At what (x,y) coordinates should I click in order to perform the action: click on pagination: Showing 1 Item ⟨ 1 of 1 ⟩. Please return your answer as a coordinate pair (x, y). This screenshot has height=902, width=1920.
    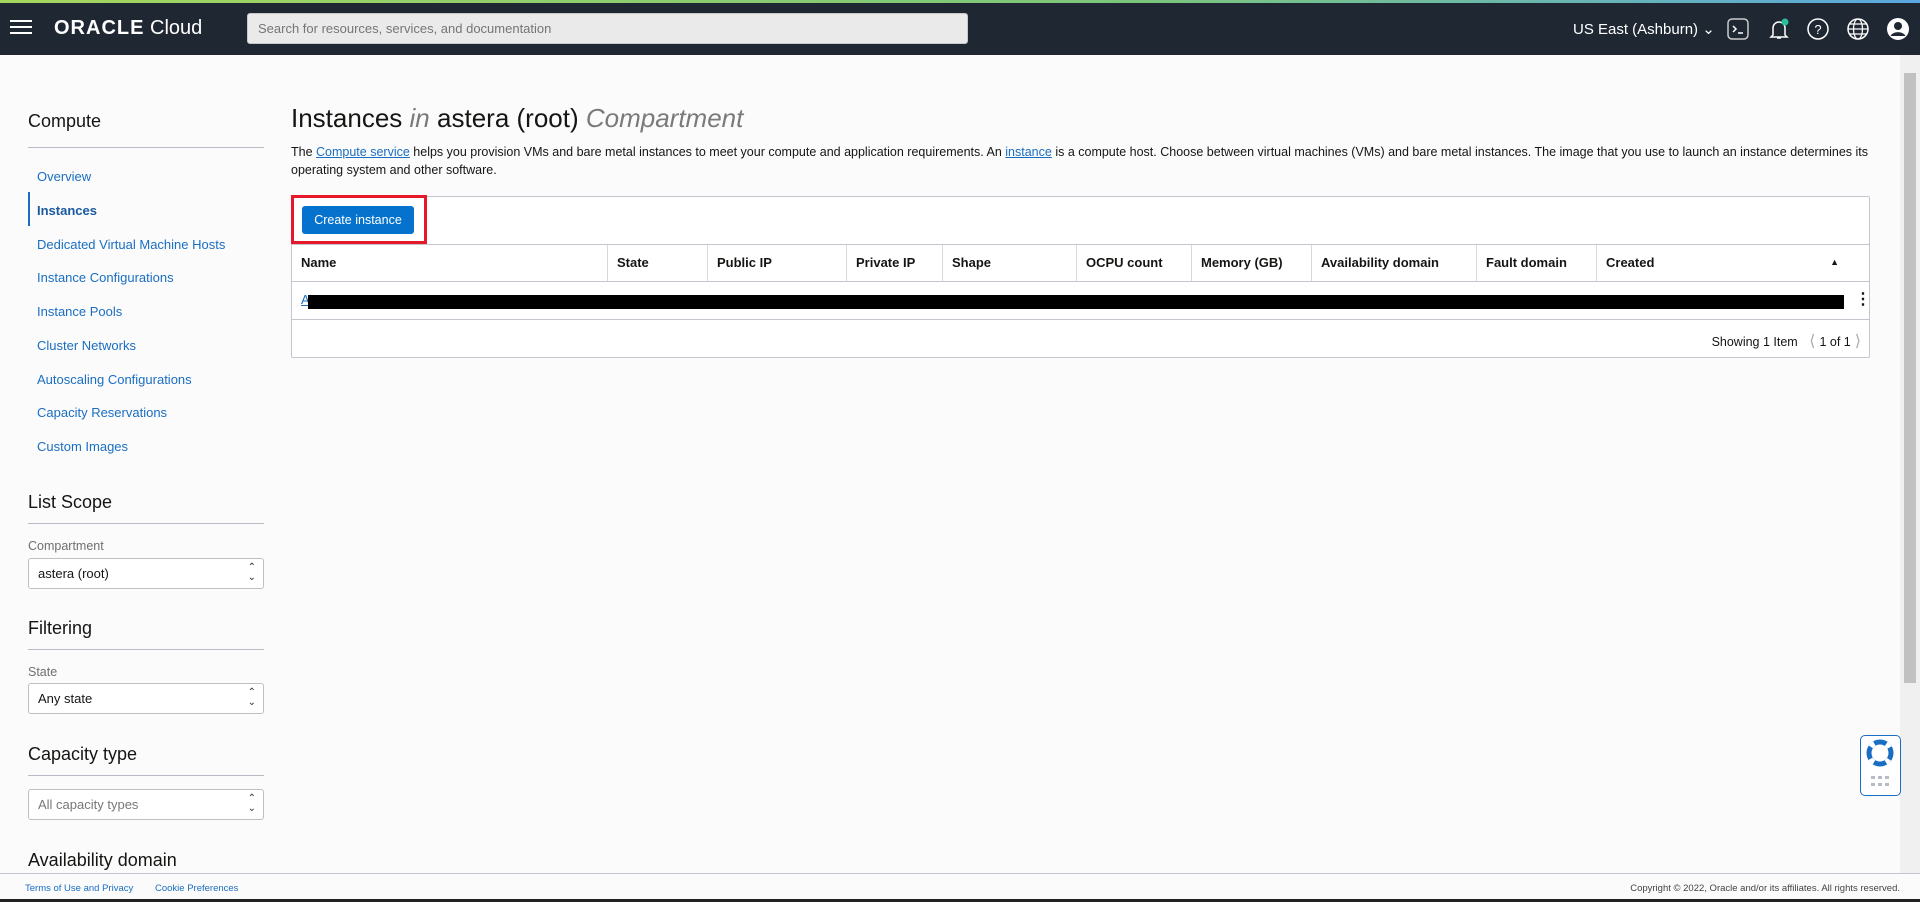
    Looking at the image, I should click on (1782, 341).